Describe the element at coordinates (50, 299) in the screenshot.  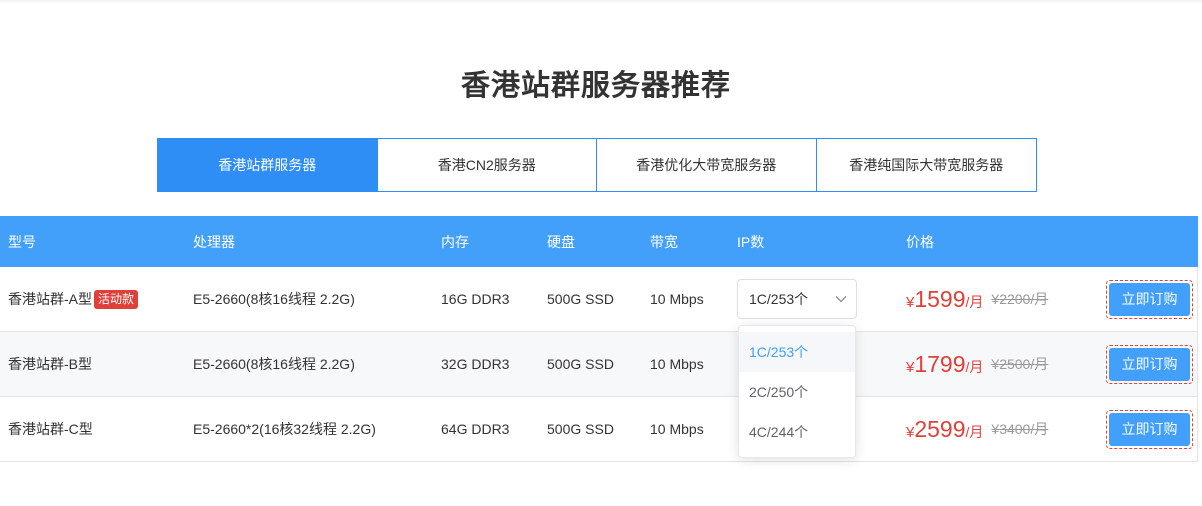
I see `model-name: 香港站群-A型` at that location.